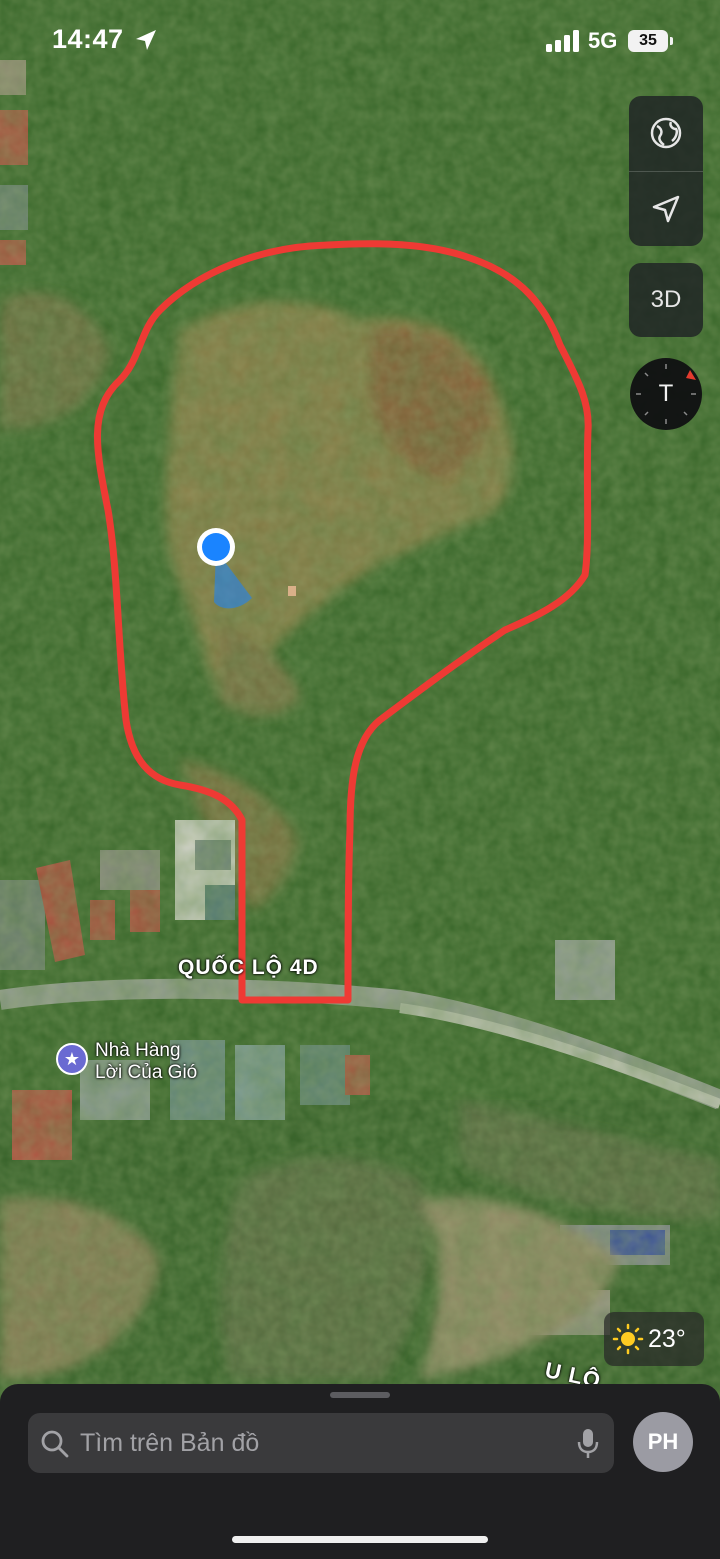 The image size is (720, 1559). Describe the element at coordinates (248, 967) in the screenshot. I see `road-label: QUỐC LỘ 4D` at that location.